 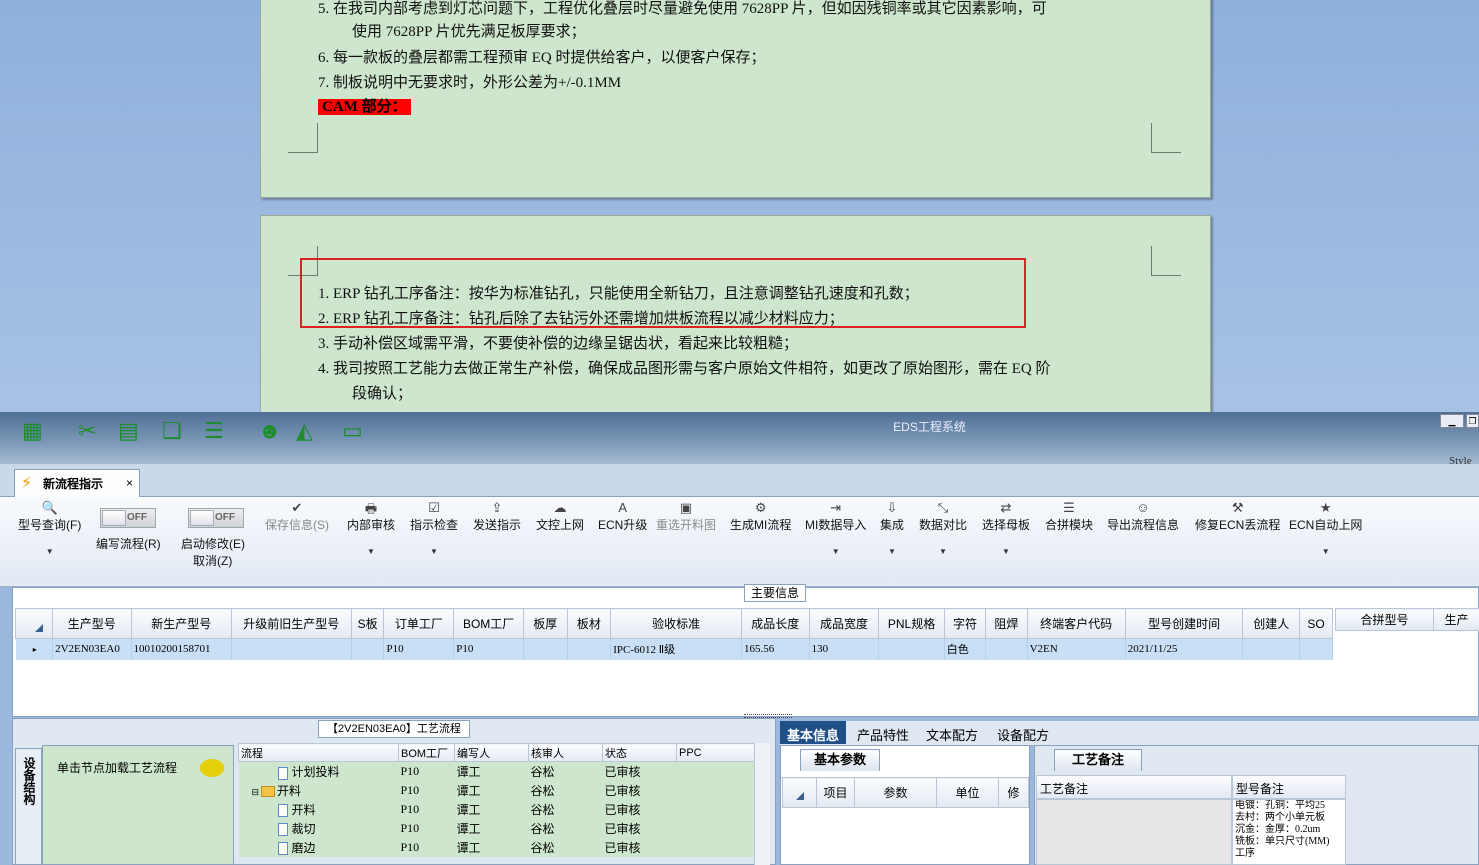 What do you see at coordinates (952, 732) in the screenshot?
I see `tab-text-recipe: 文本配方` at bounding box center [952, 732].